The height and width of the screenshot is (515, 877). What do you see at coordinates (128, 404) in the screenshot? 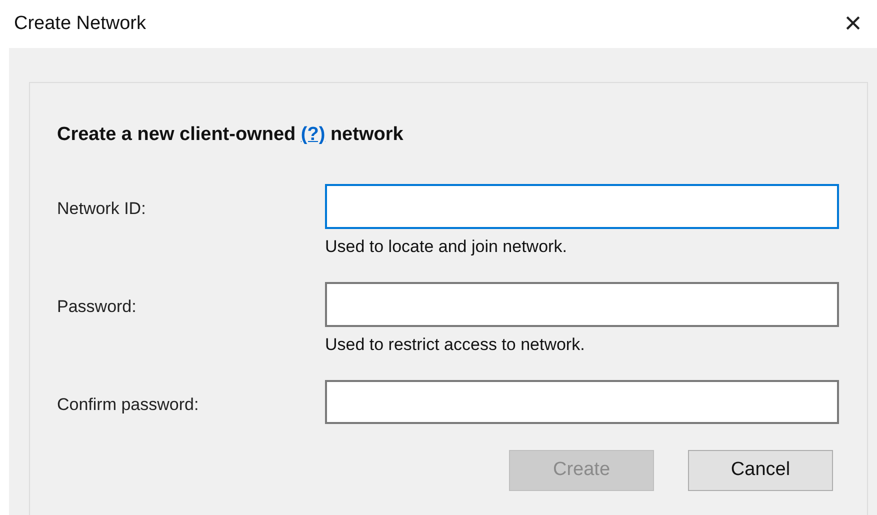
I see `field-label: Confirm password:` at bounding box center [128, 404].